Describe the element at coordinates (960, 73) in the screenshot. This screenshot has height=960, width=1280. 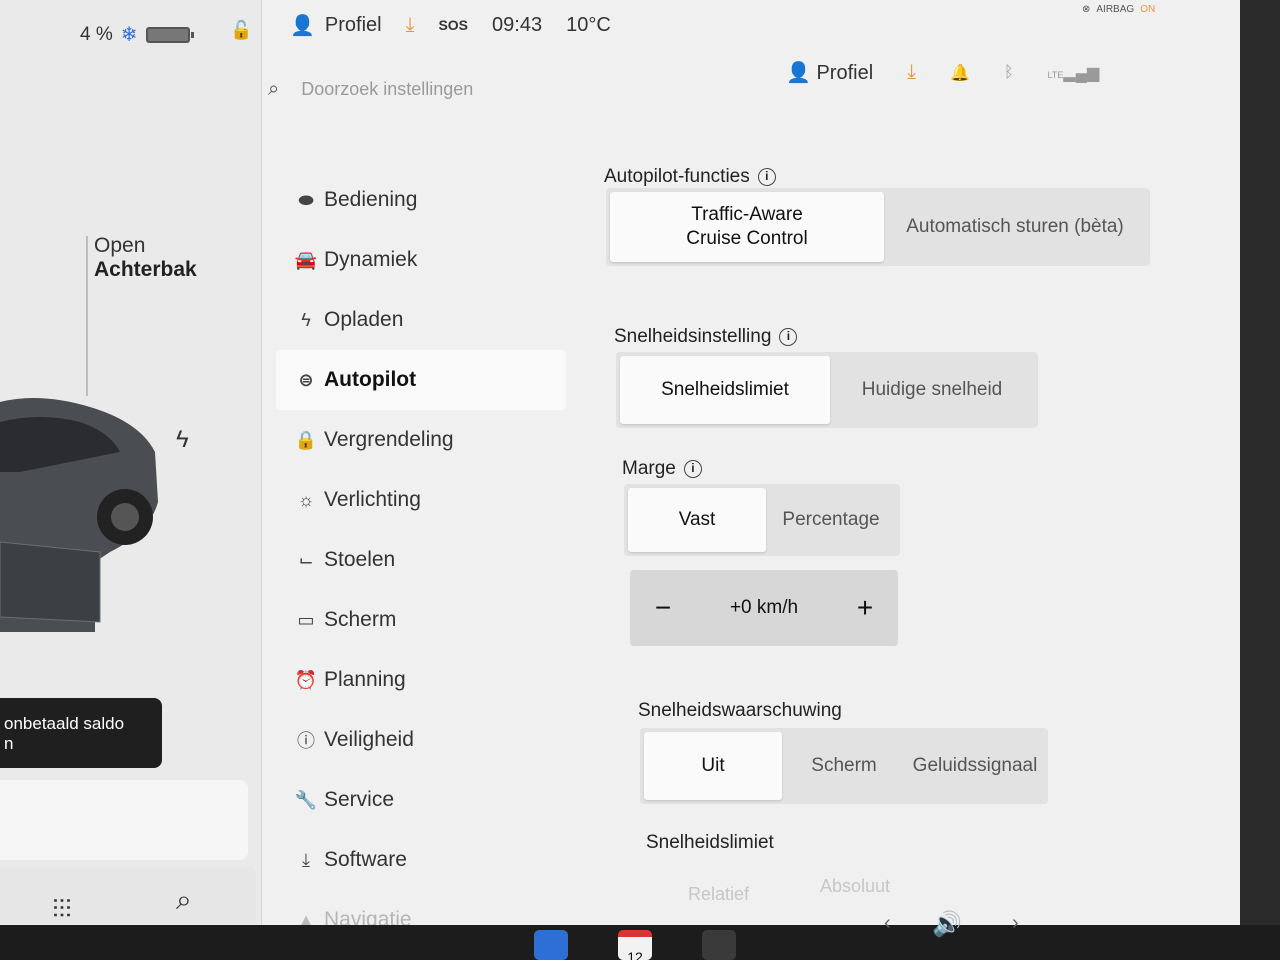
I see `bell-icon: 🔔` at that location.